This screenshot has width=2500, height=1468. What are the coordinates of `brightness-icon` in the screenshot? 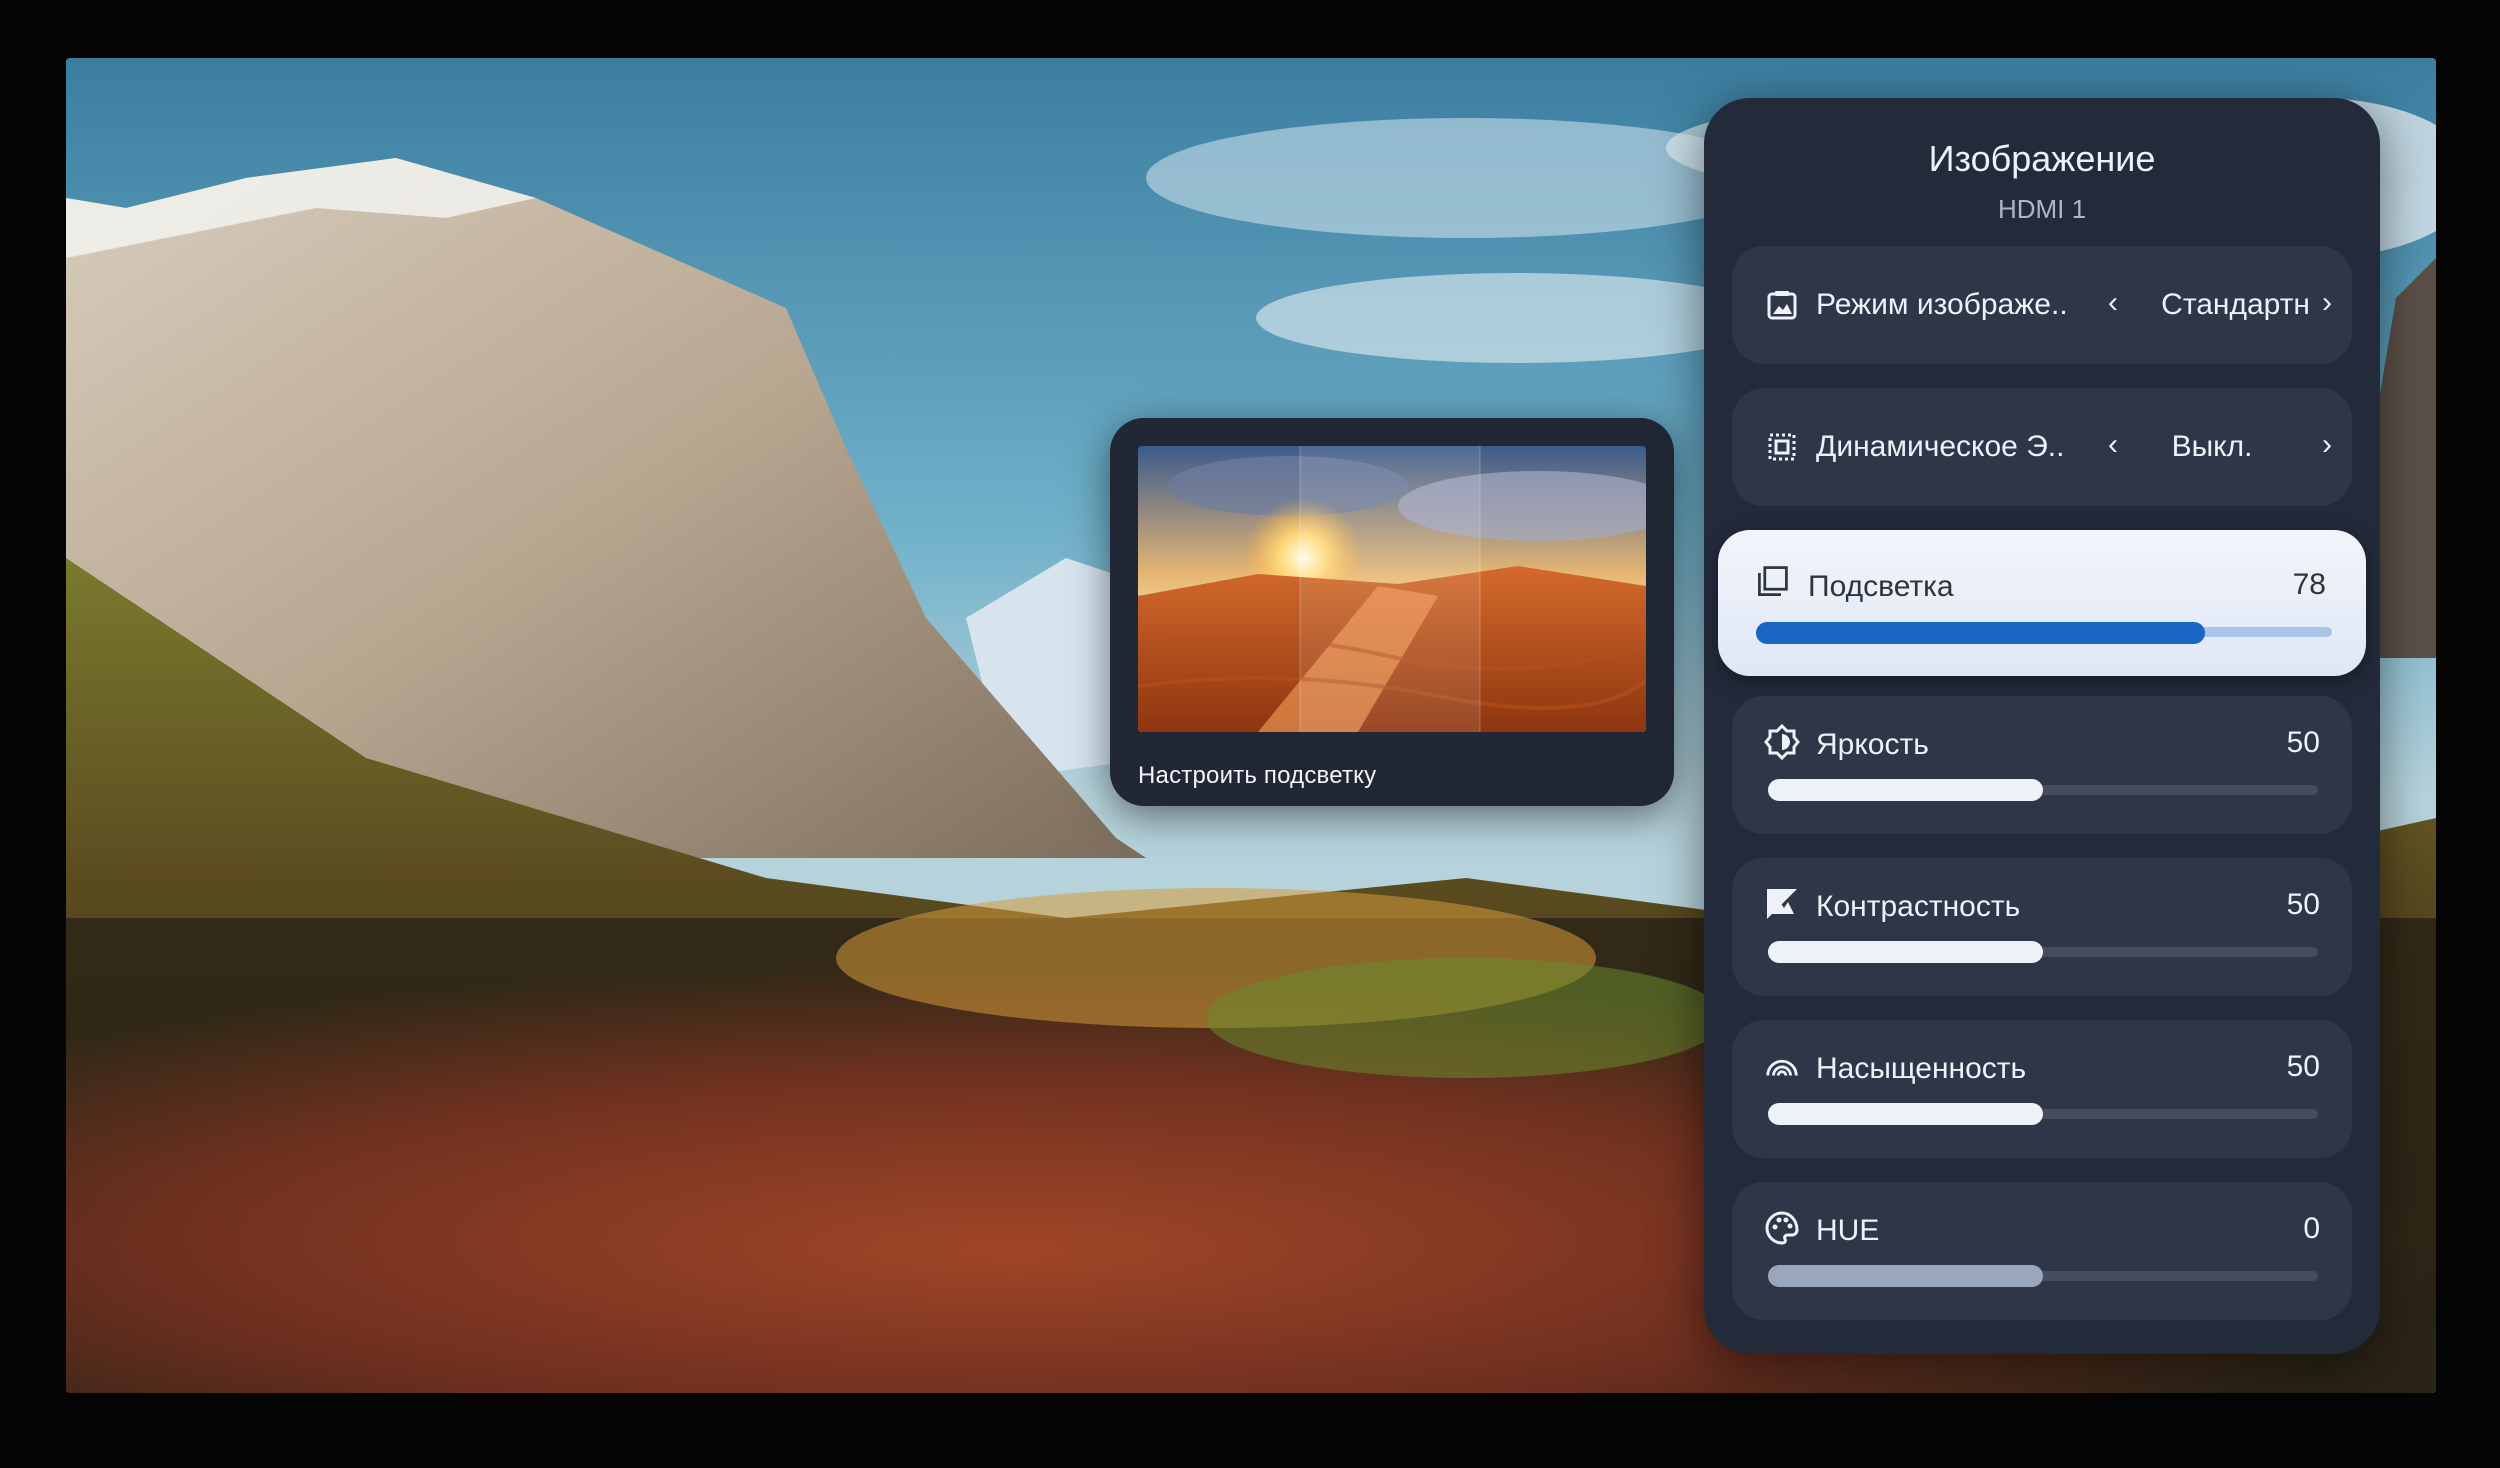 It's located at (1782, 742).